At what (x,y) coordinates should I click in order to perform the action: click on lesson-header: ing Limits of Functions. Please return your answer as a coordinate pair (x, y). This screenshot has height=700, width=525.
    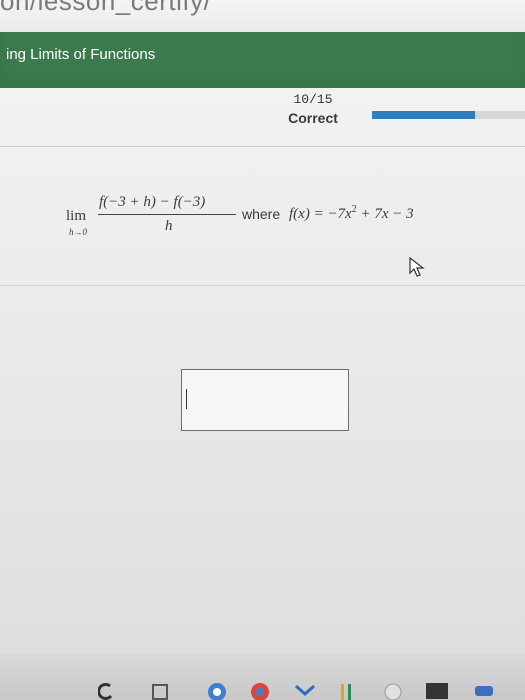
    Looking at the image, I should click on (262, 60).